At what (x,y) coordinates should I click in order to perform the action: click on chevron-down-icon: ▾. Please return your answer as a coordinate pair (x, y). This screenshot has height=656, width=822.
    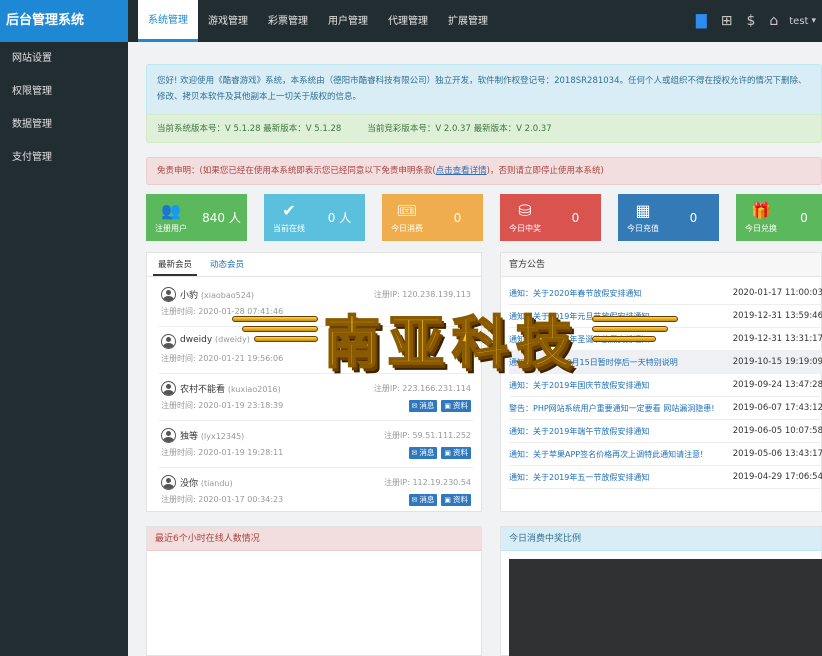
    Looking at the image, I should click on (813, 21).